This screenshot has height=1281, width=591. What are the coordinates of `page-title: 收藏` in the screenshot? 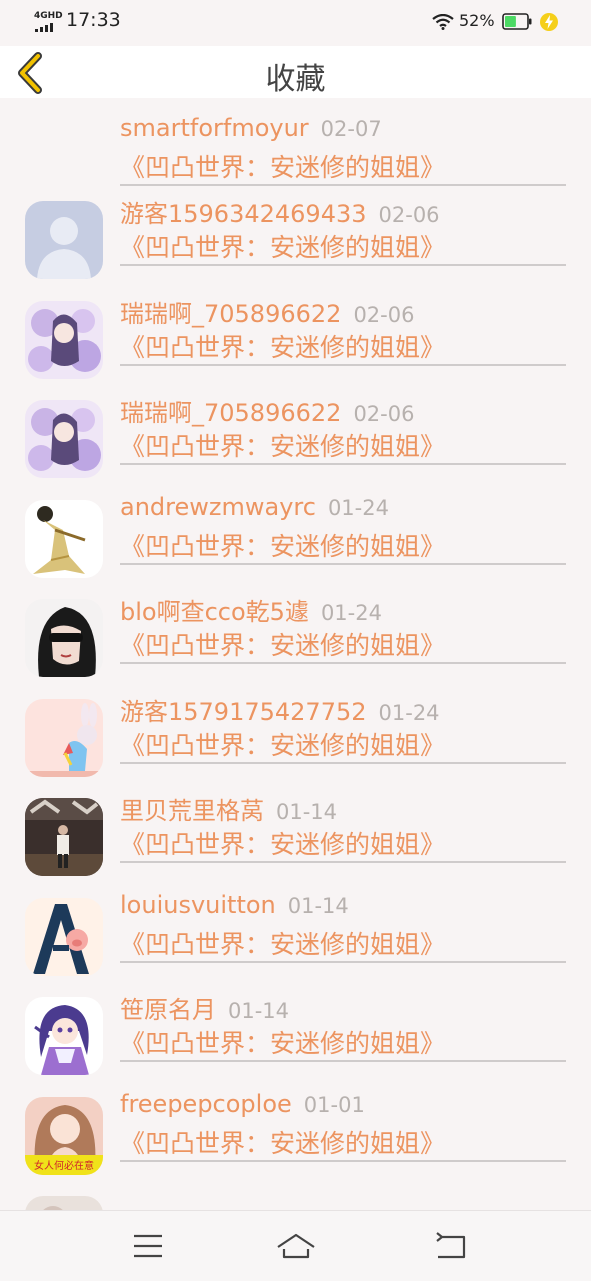 It's located at (295, 79).